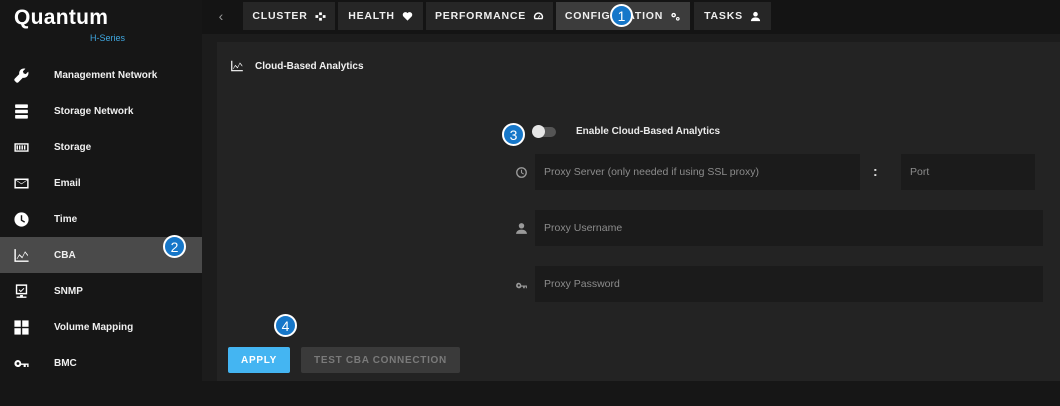 This screenshot has height=406, width=1060. Describe the element at coordinates (285, 325) in the screenshot. I see `callout-marker: 4` at that location.